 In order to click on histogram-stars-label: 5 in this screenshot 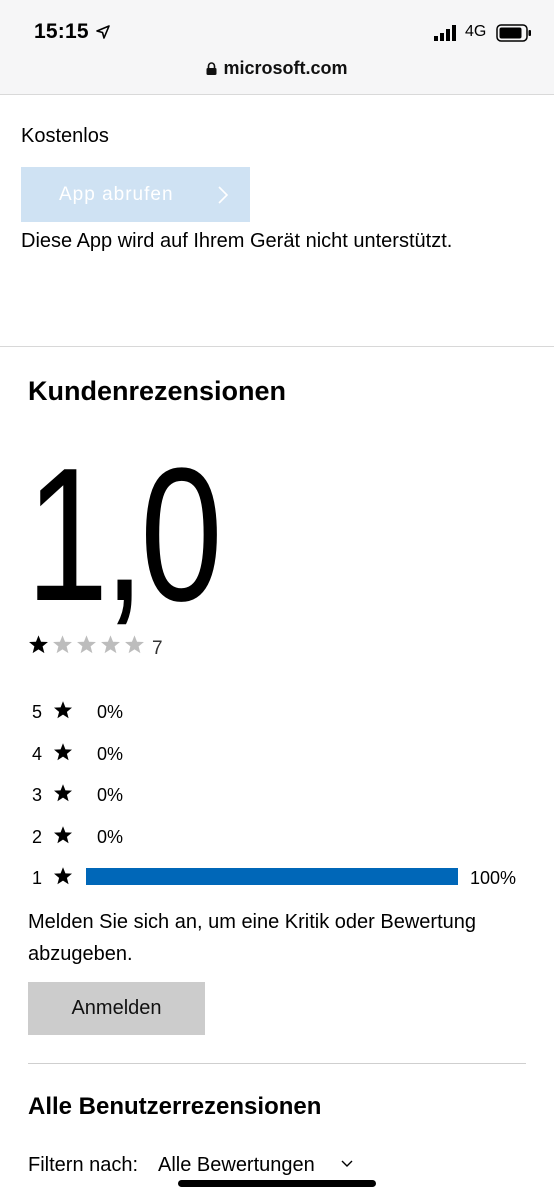, I will do `click(37, 712)`.